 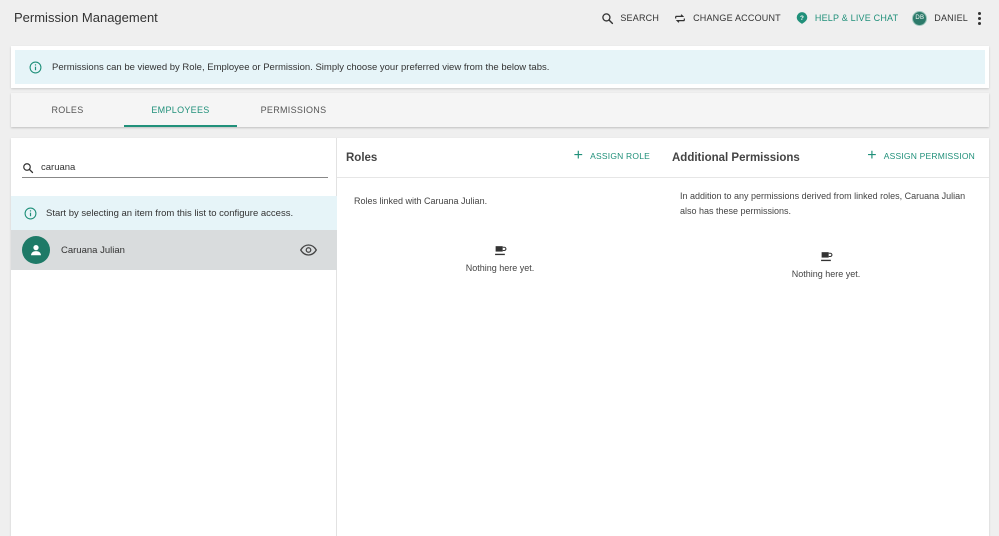 I want to click on help-icon: ?, so click(x=802, y=18).